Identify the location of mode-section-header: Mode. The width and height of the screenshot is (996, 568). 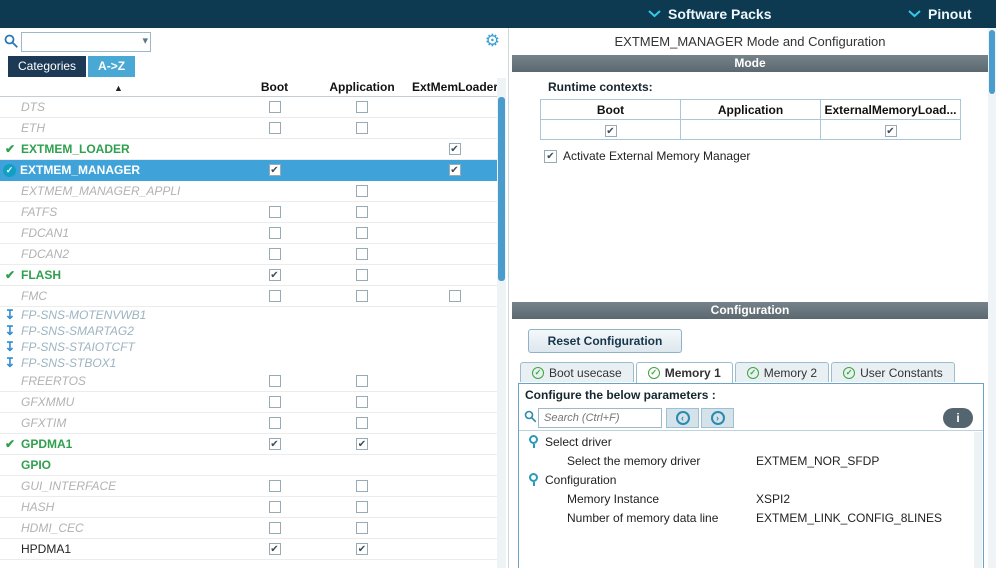
(750, 63).